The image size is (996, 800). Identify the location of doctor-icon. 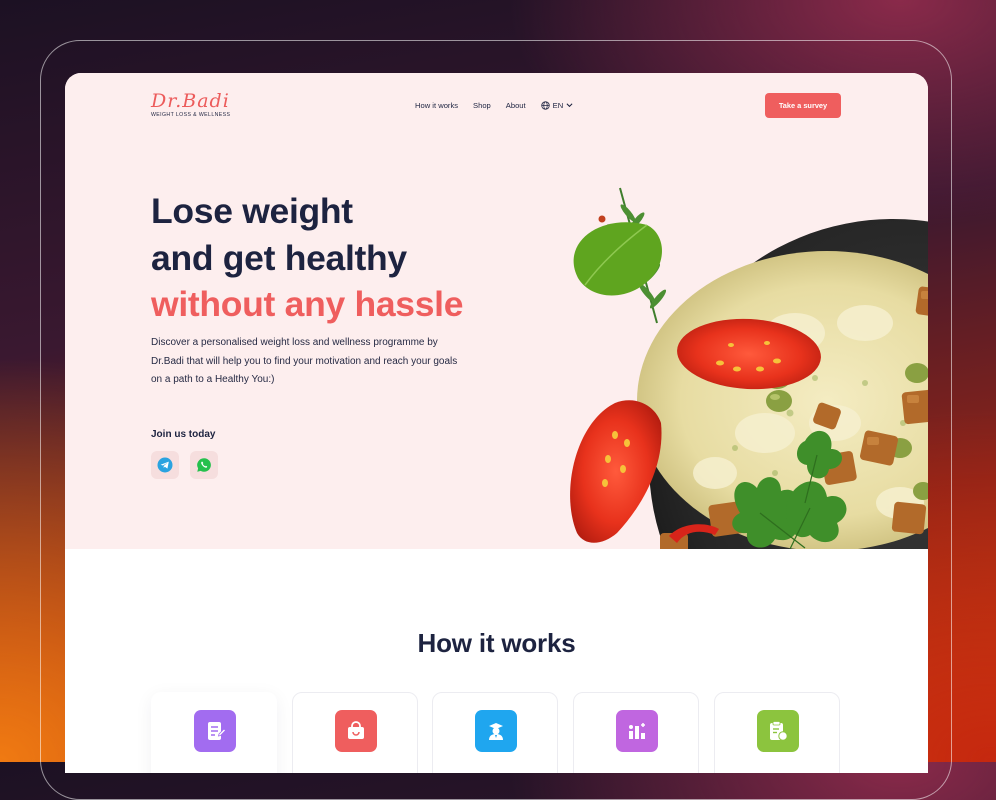
(496, 731).